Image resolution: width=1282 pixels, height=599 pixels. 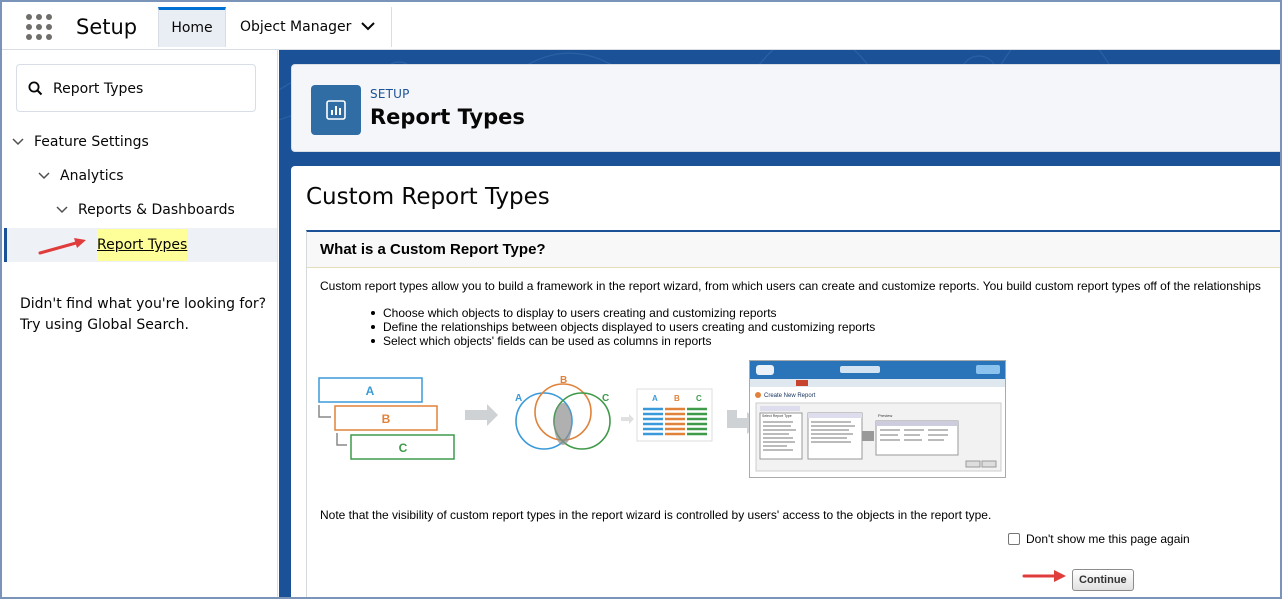 I want to click on venn-label-c: C, so click(x=605, y=398).